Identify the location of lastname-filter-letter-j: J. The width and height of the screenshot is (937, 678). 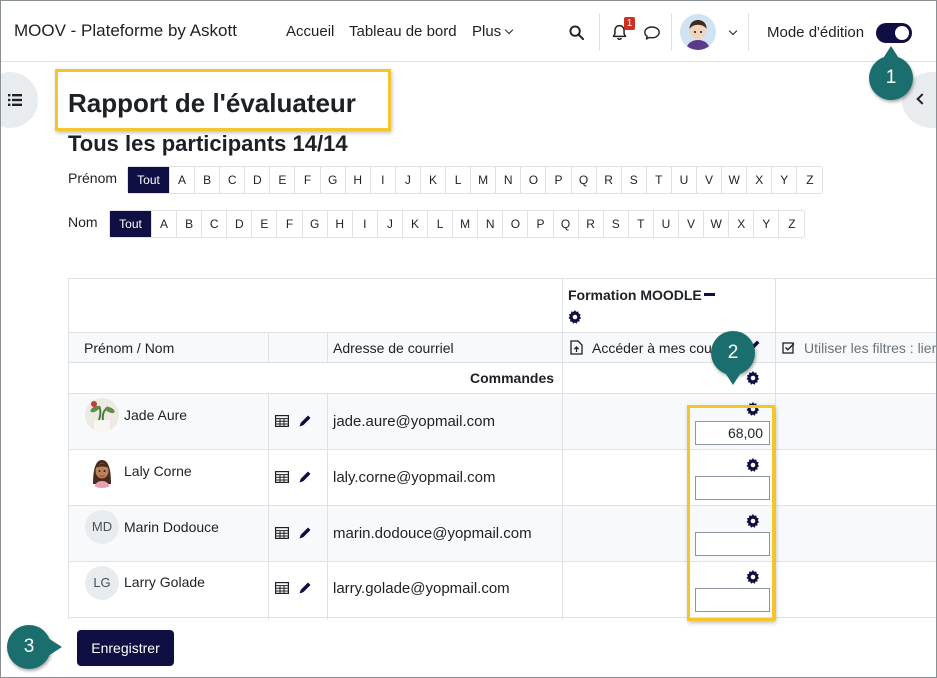
(390, 224).